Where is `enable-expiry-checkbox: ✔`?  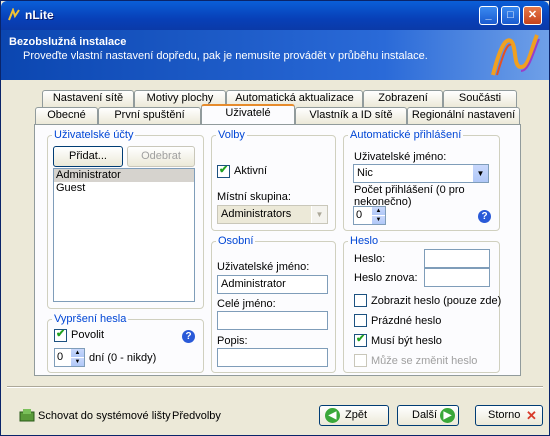 enable-expiry-checkbox: ✔ is located at coordinates (60, 335).